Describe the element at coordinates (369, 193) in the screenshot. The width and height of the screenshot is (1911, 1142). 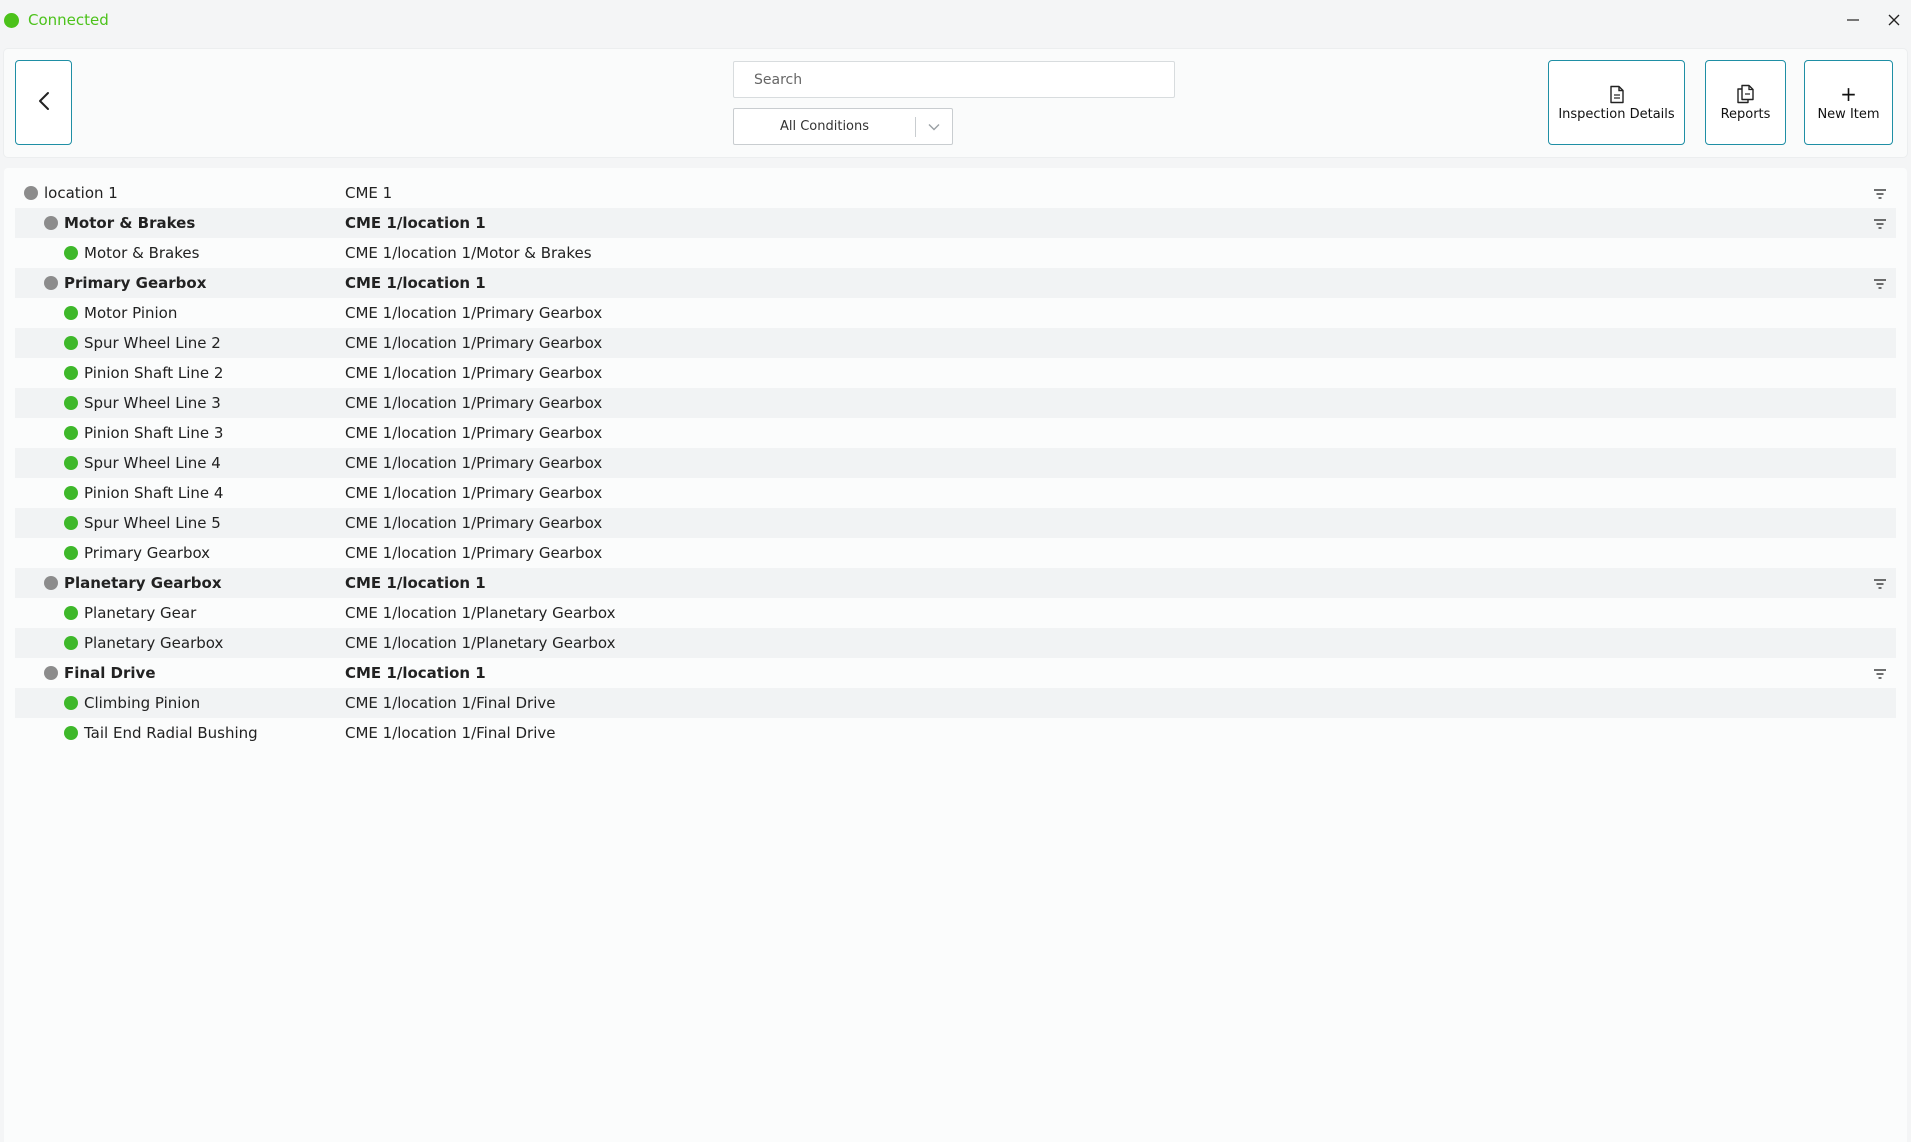
I see `tree-item-path: CME 1` at that location.